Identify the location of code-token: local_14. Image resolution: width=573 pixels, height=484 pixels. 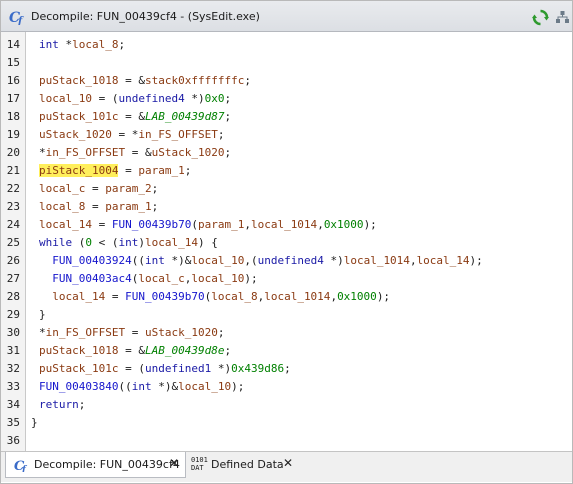
(79, 296).